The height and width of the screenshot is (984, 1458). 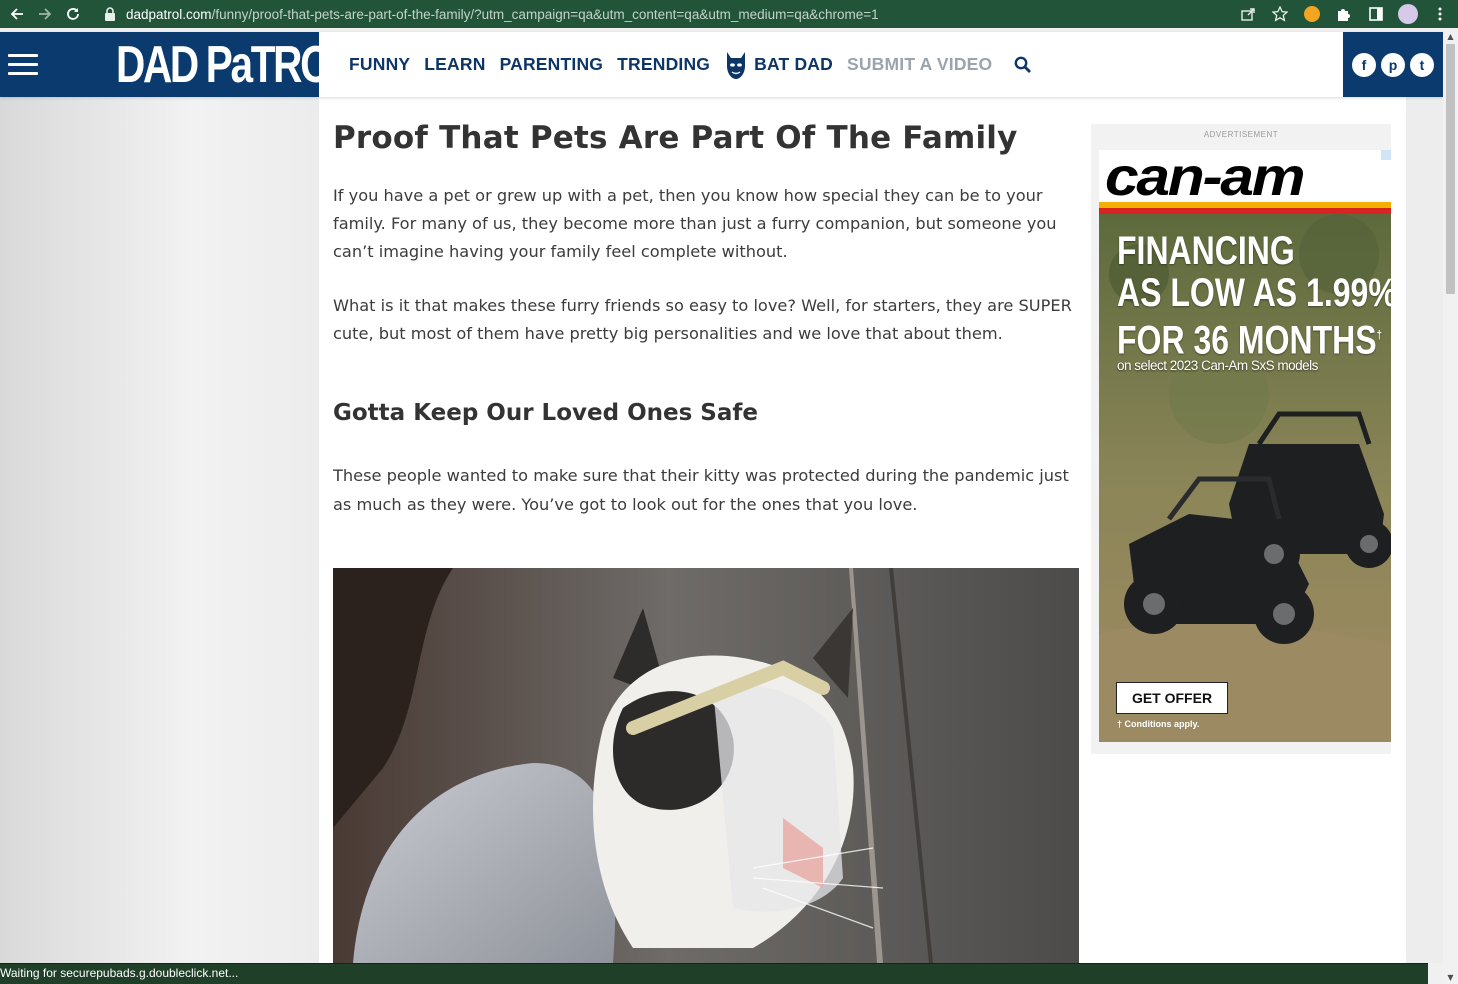 What do you see at coordinates (552, 64) in the screenshot?
I see `nav-parenting: PARENTING` at bounding box center [552, 64].